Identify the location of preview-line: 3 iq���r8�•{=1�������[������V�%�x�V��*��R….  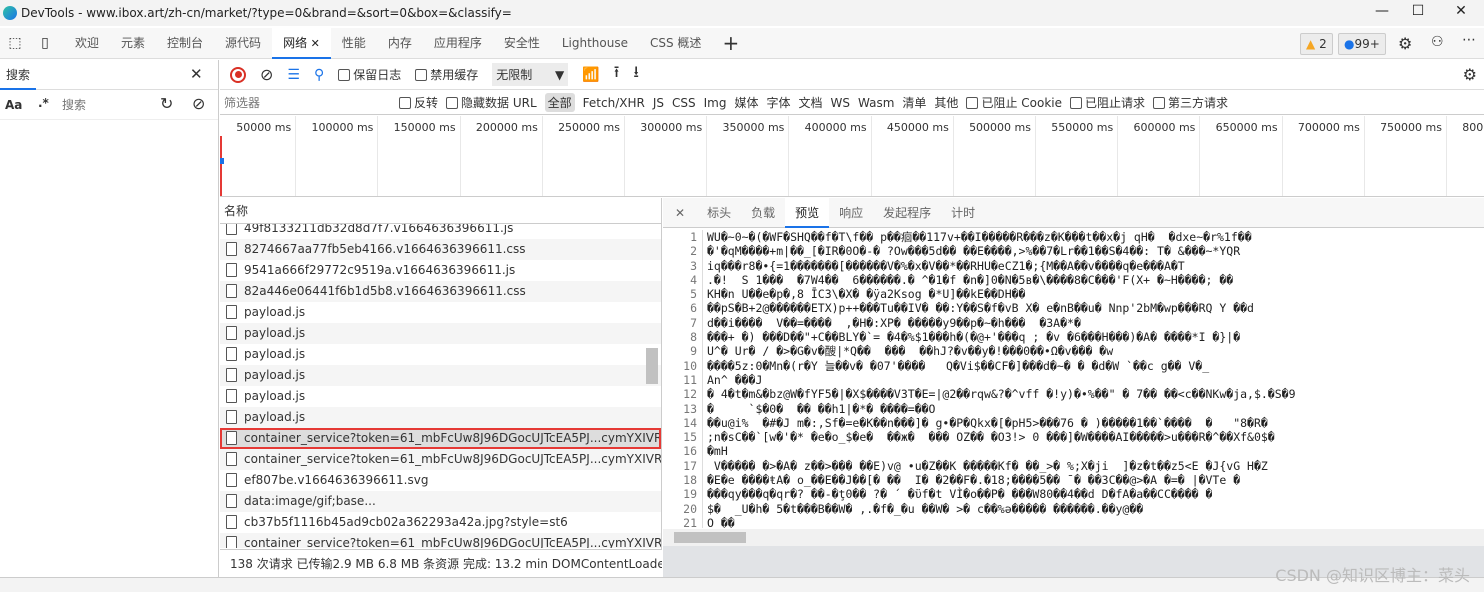
(1067, 265).